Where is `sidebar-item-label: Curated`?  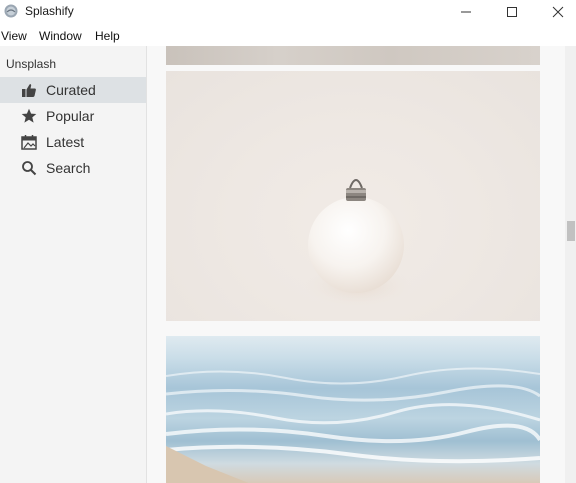
sidebar-item-label: Curated is located at coordinates (71, 90).